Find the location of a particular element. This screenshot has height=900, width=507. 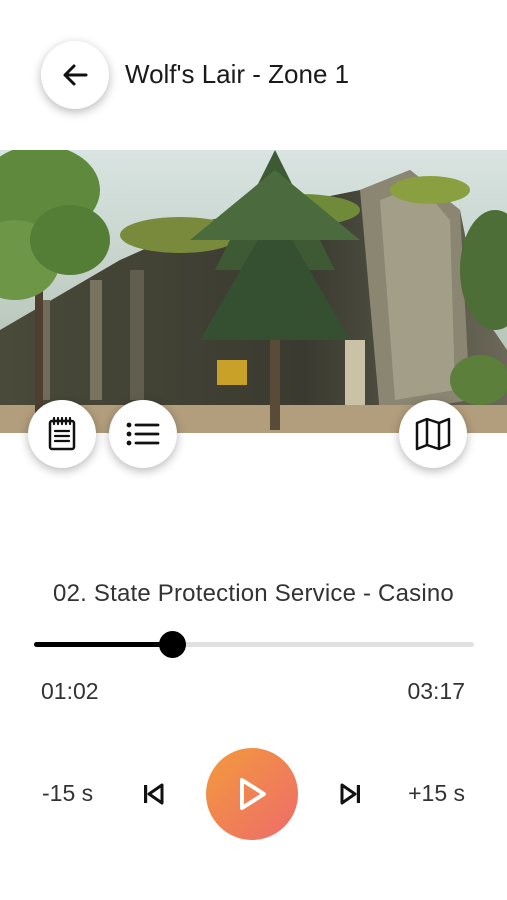

next-track-button is located at coordinates (351, 794).